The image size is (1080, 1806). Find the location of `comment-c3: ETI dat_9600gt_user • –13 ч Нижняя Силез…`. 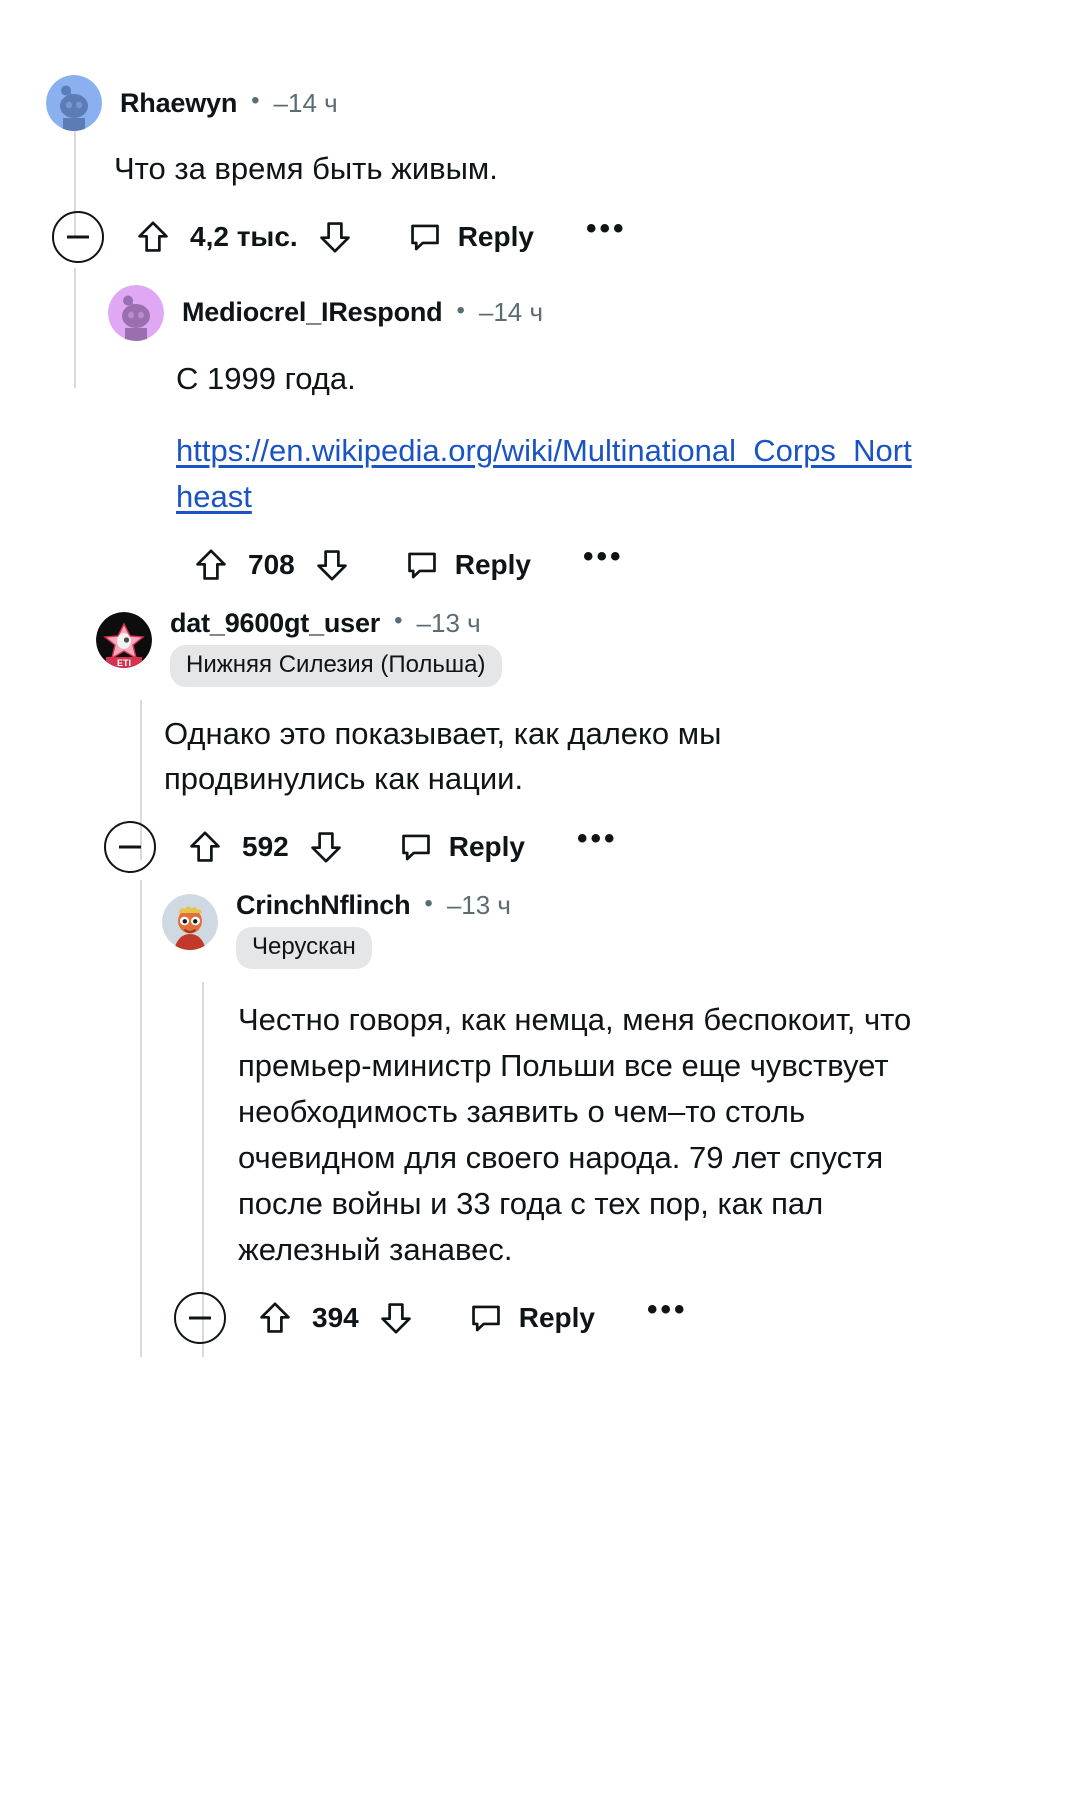

comment-c3: ETI dat_9600gt_user • –13 ч Нижняя Силез… is located at coordinates (588, 745).